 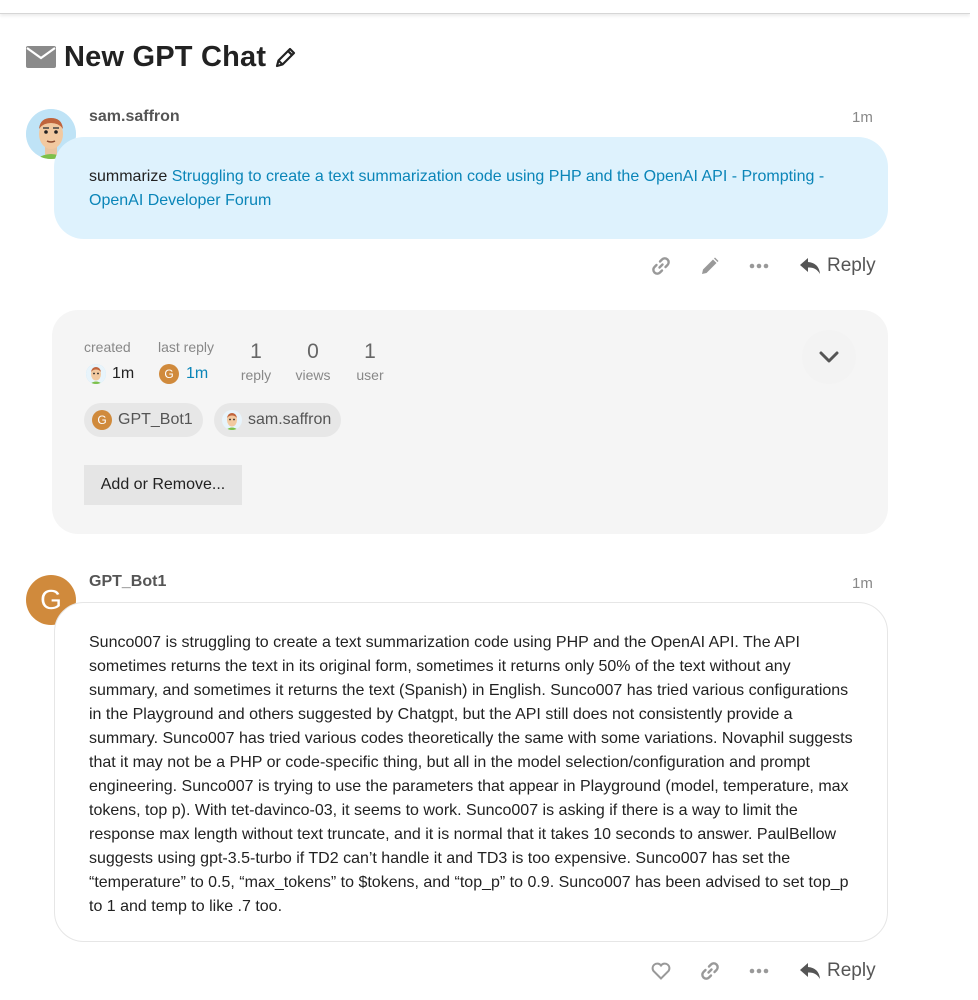 I want to click on expand-topic-map-button, so click(x=829, y=357).